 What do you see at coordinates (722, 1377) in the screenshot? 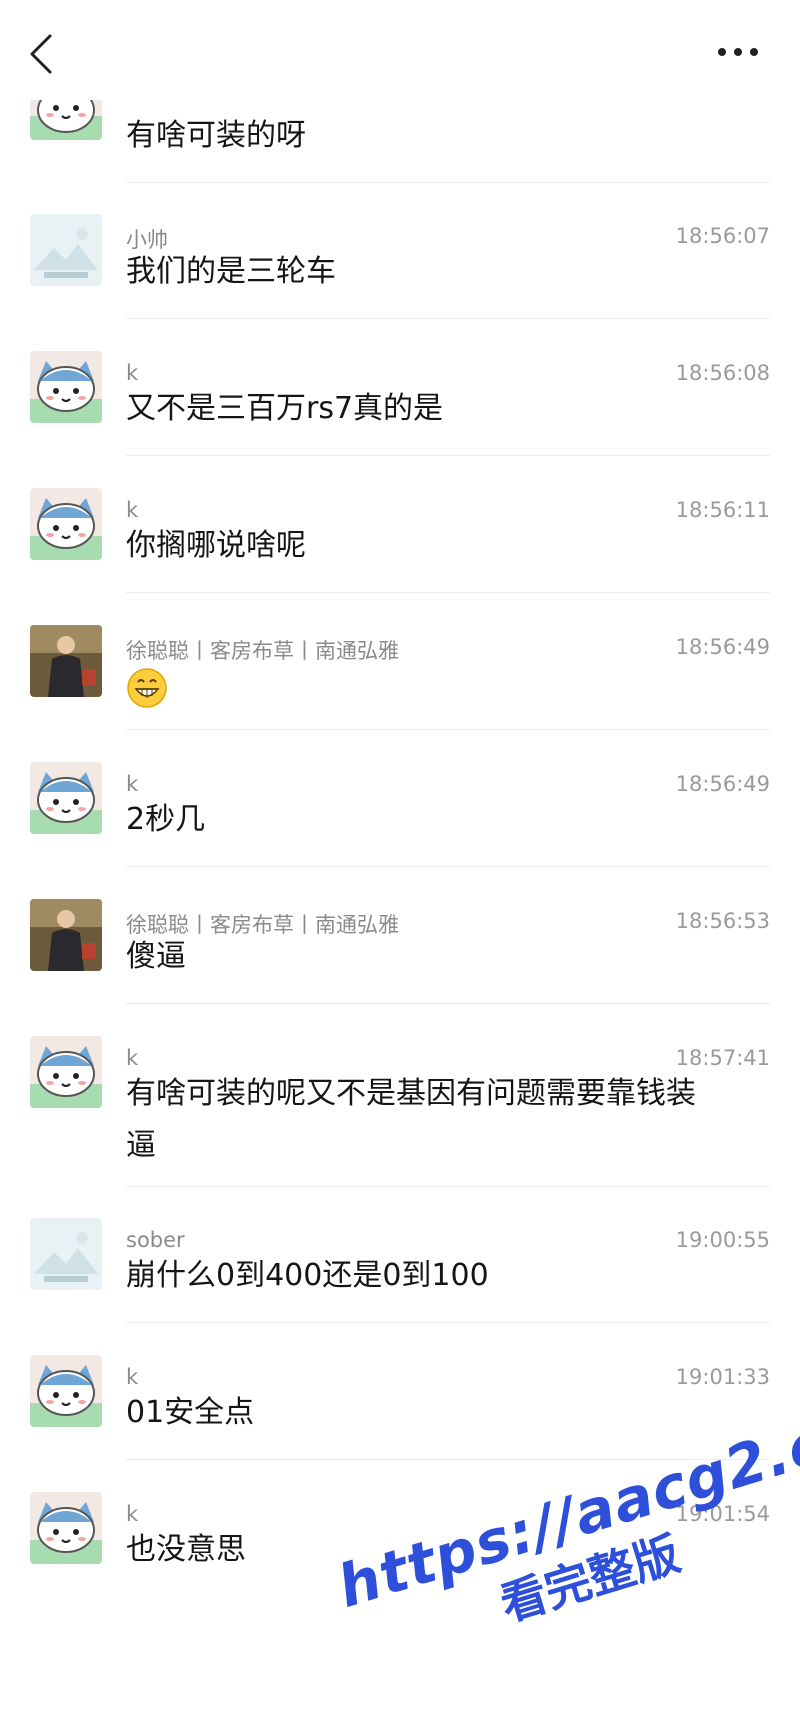
I see `message-time: 19:01:33` at bounding box center [722, 1377].